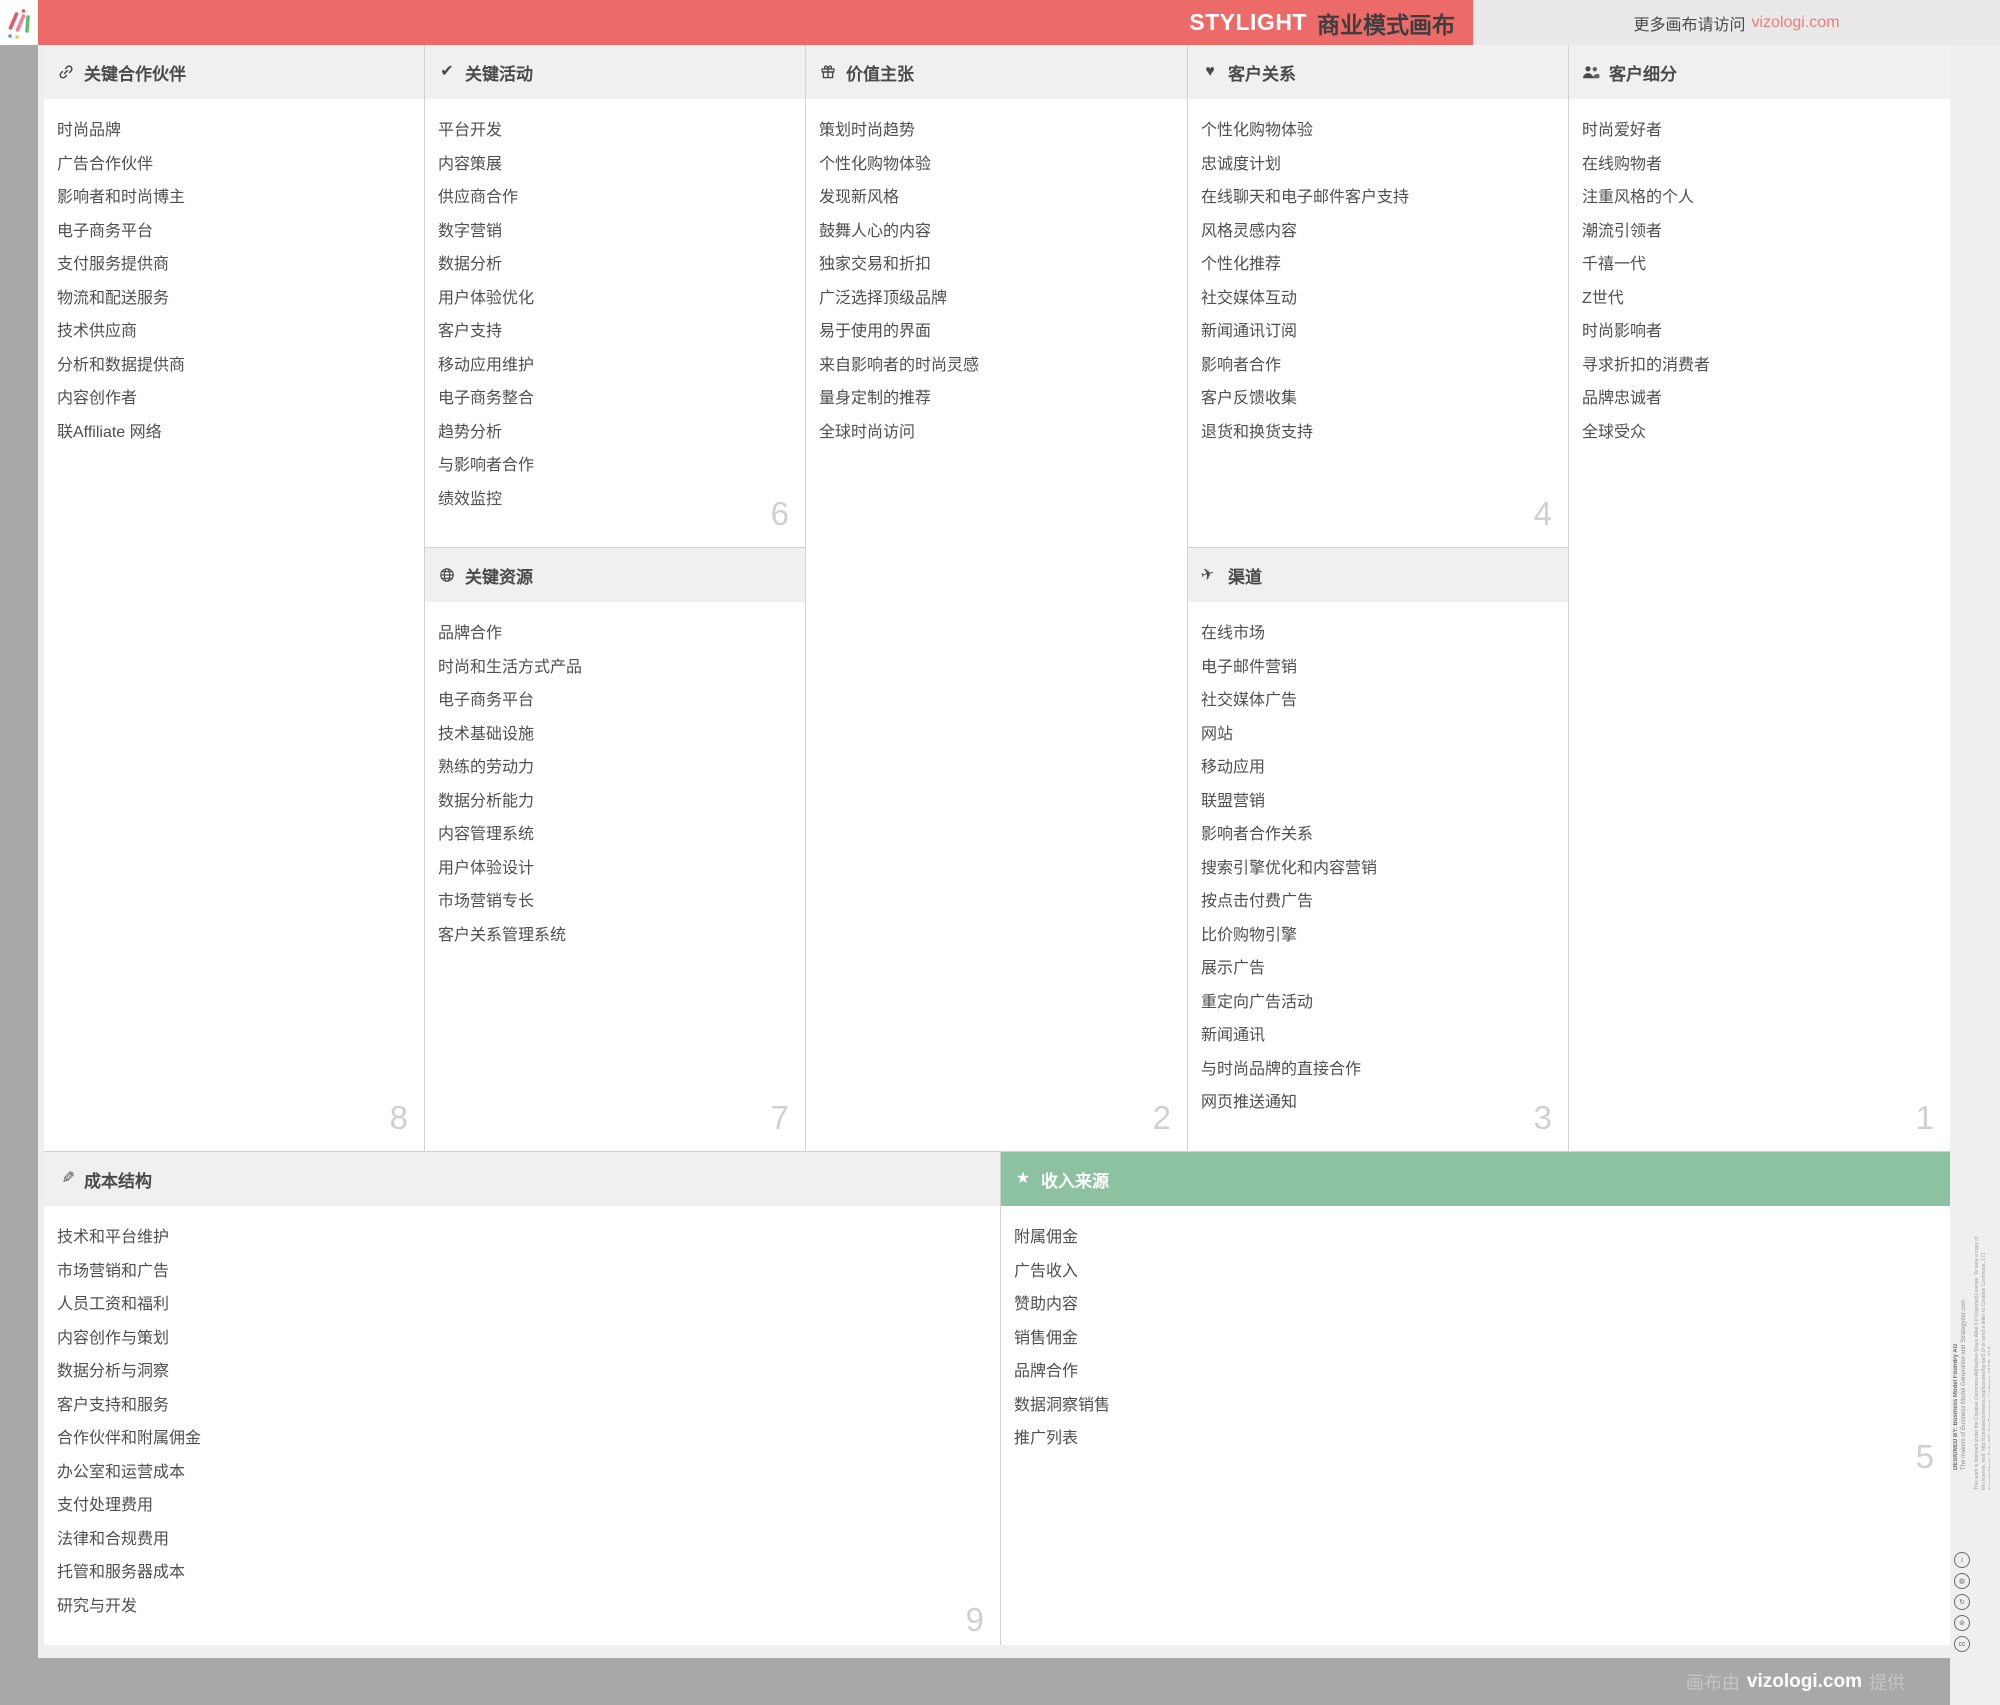  What do you see at coordinates (1614, 432) in the screenshot?
I see `list-item: 全球受众` at bounding box center [1614, 432].